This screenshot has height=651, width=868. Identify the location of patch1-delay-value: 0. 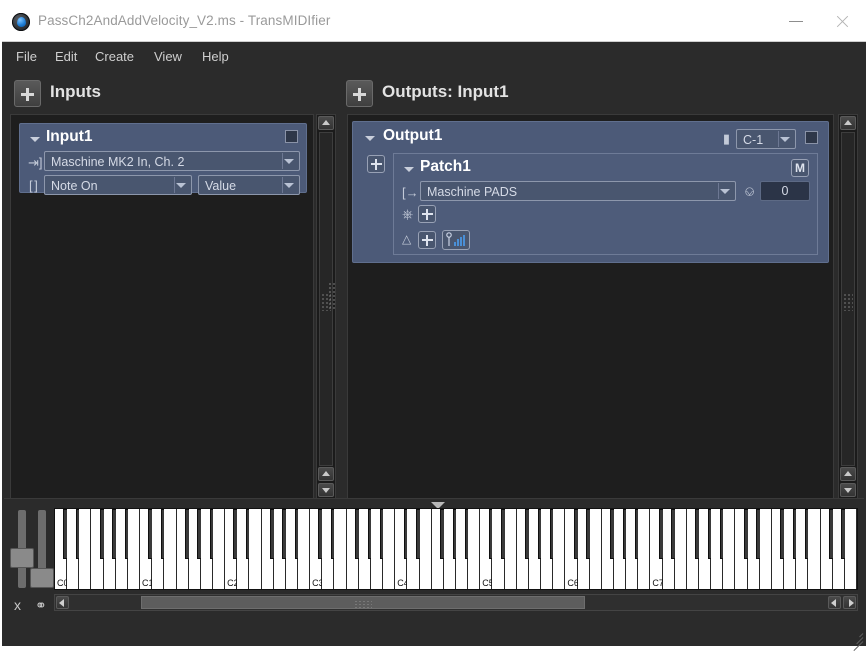
(785, 191).